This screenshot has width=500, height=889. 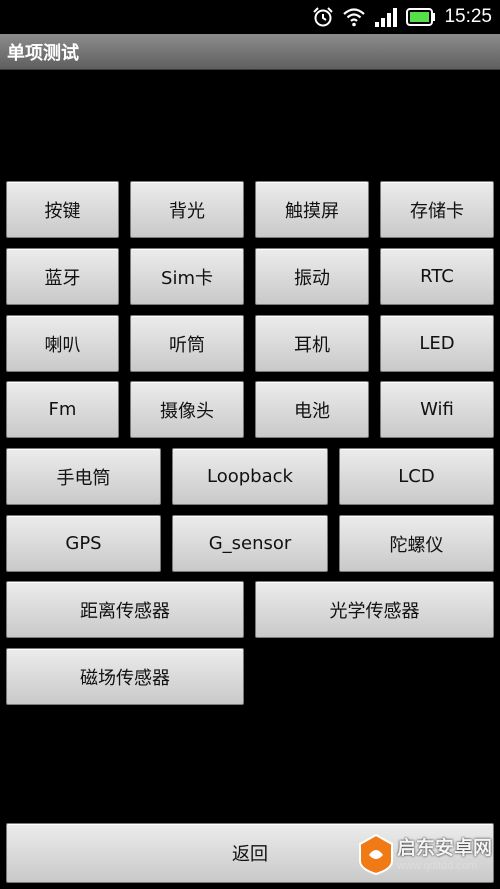 I want to click on loopback-button: Loopback, so click(x=250, y=476).